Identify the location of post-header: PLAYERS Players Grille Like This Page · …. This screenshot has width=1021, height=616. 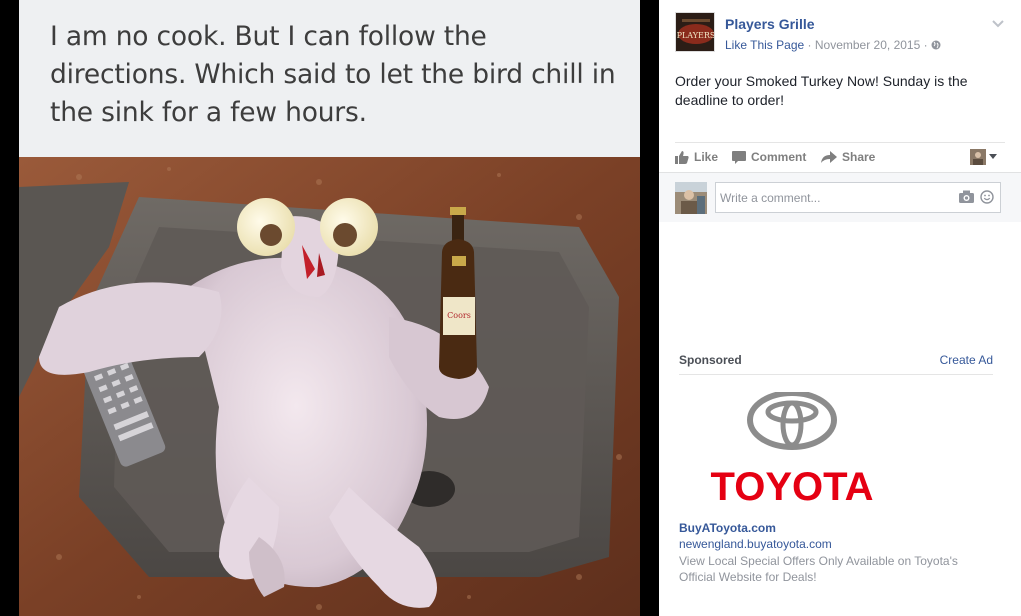
(840, 34).